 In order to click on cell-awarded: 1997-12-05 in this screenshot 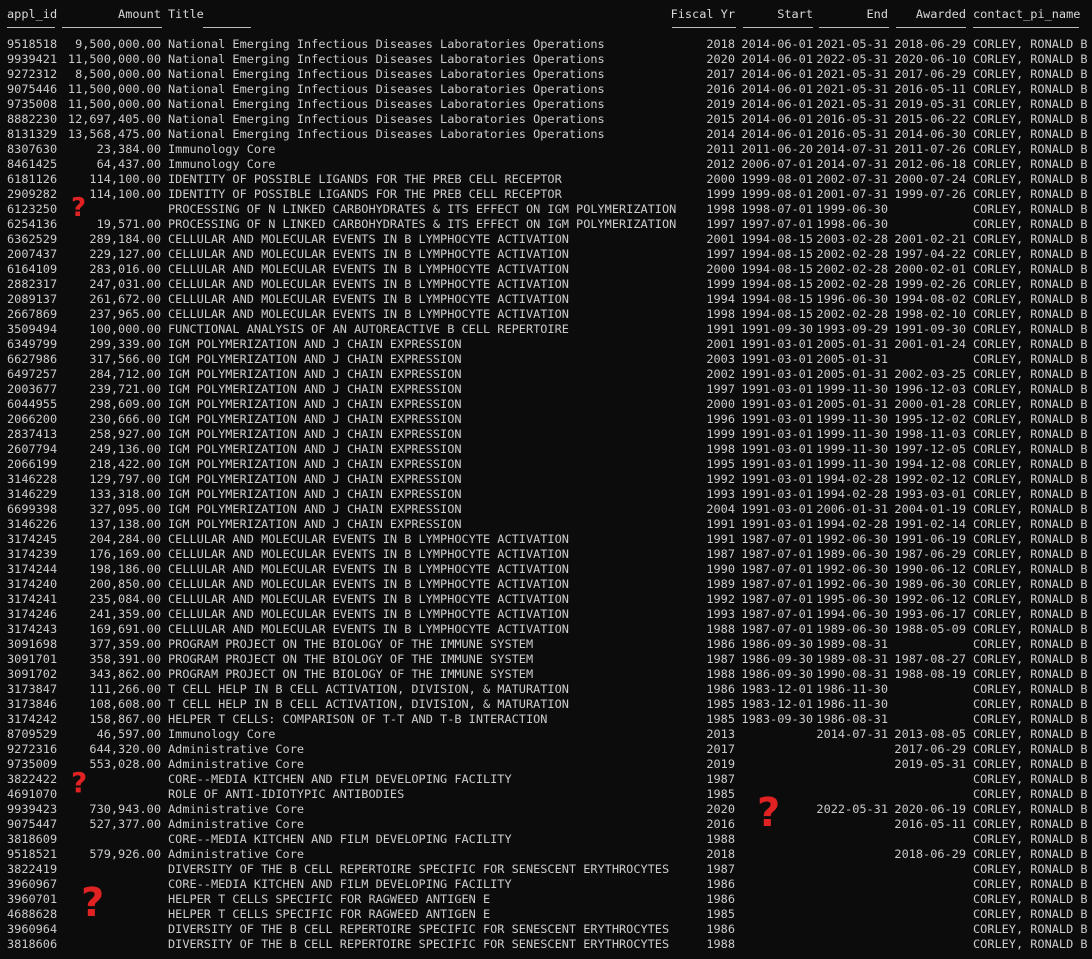, I will do `click(930, 449)`.